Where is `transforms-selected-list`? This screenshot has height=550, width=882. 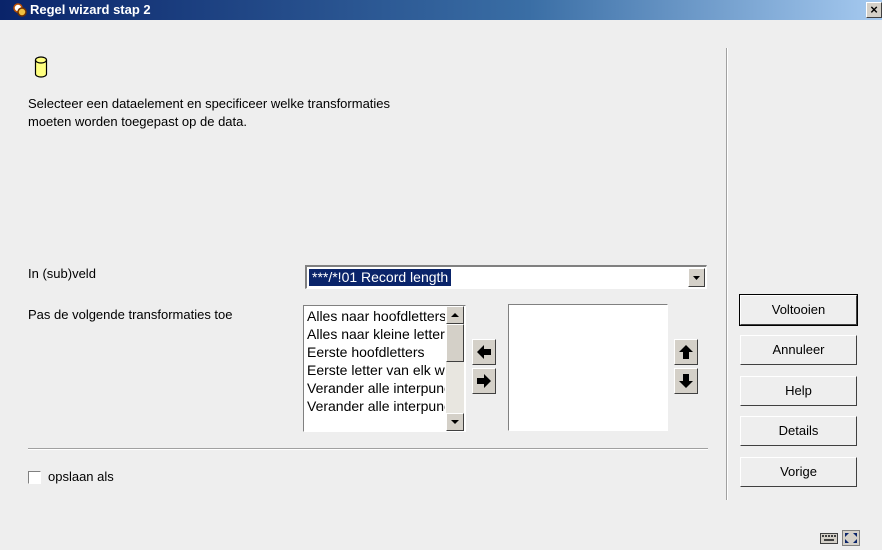 transforms-selected-list is located at coordinates (588, 367).